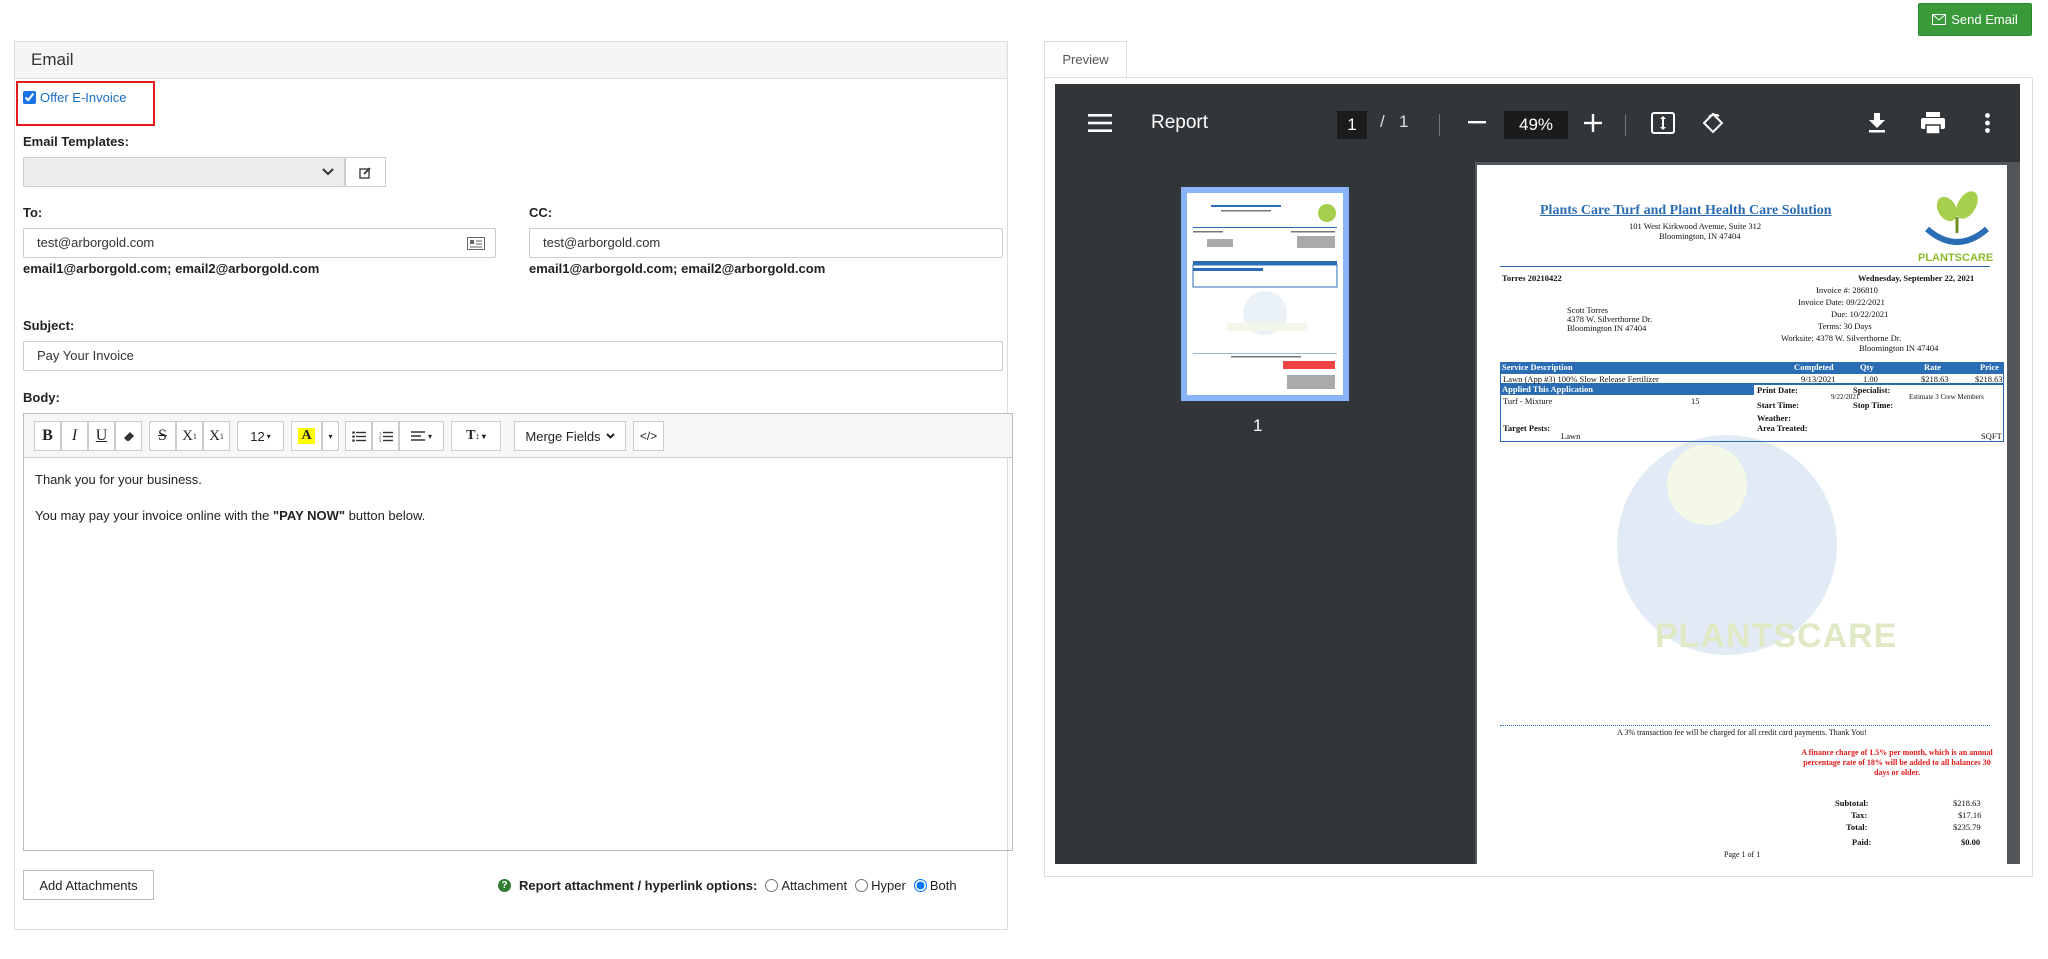 This screenshot has width=2048, height=959. Describe the element at coordinates (1085, 59) in the screenshot. I see `tab-preview: Preview` at that location.